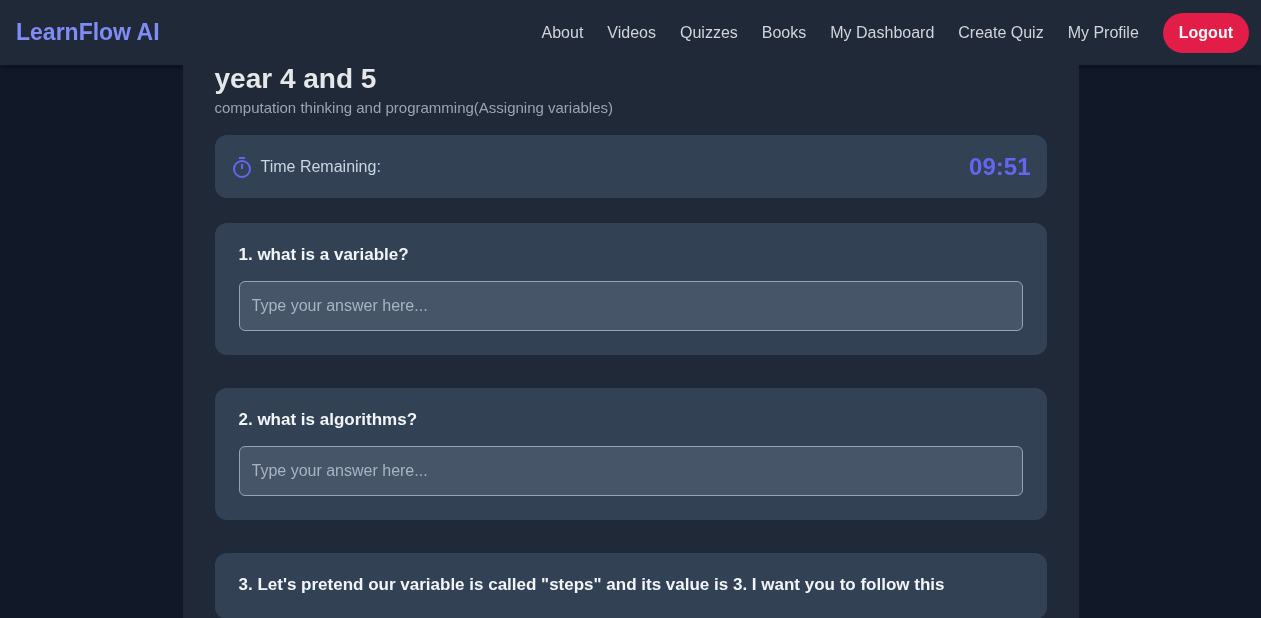 The height and width of the screenshot is (618, 1261). What do you see at coordinates (328, 420) in the screenshot?
I see `question-text: 2. what is algorithms?` at bounding box center [328, 420].